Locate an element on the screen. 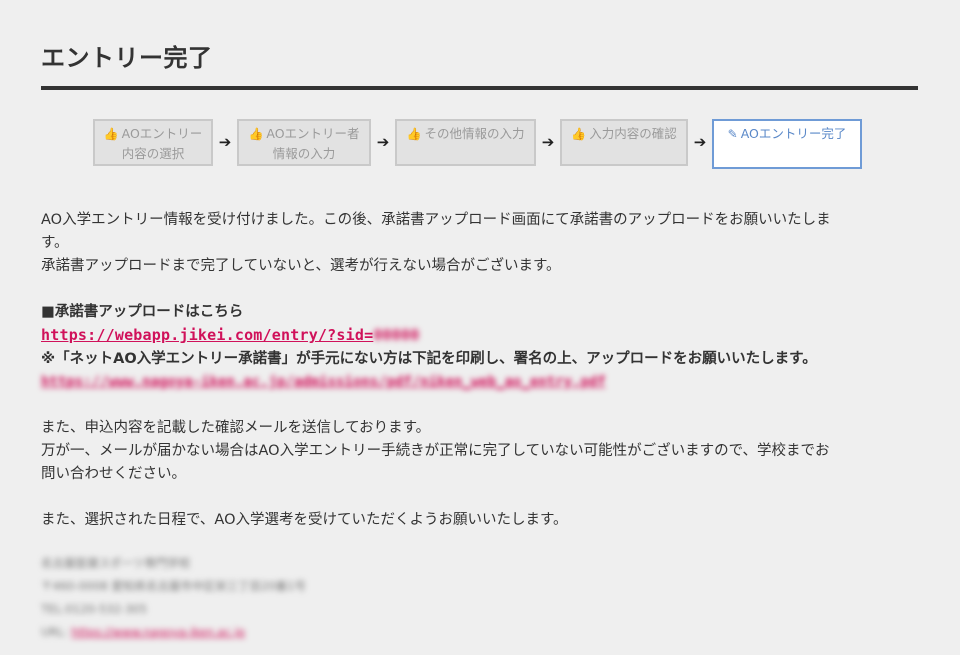 This screenshot has width=960, height=655. school-name: 名古屋医健スポーツ専門学校 is located at coordinates (116, 563).